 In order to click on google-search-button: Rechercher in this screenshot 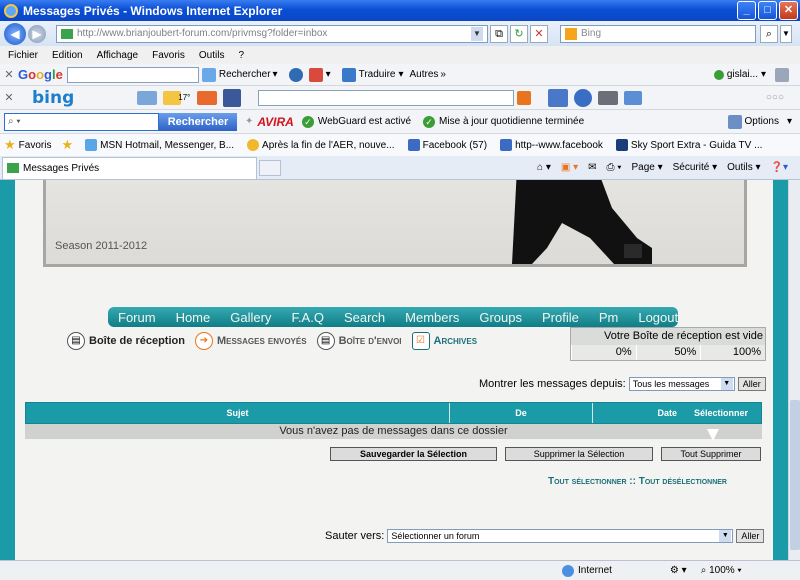, I will do `click(245, 74)`.